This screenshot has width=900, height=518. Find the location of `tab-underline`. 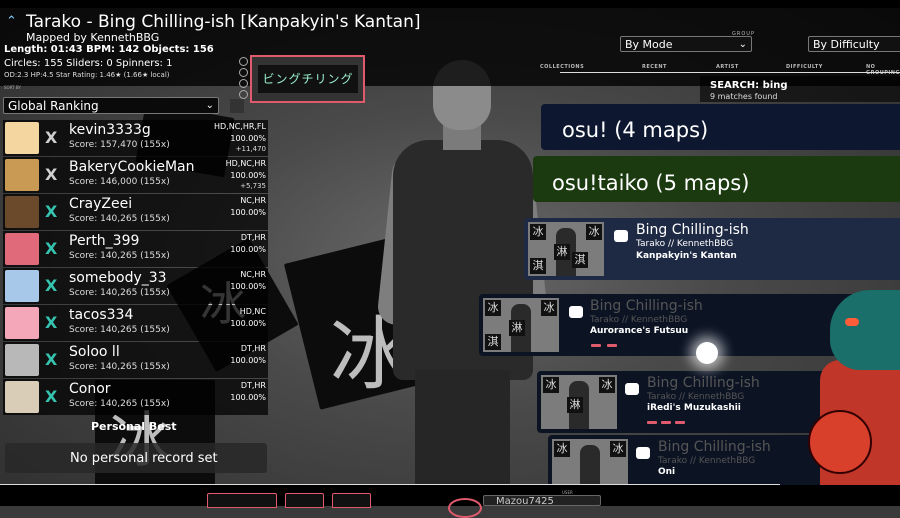

tab-underline is located at coordinates (730, 72).